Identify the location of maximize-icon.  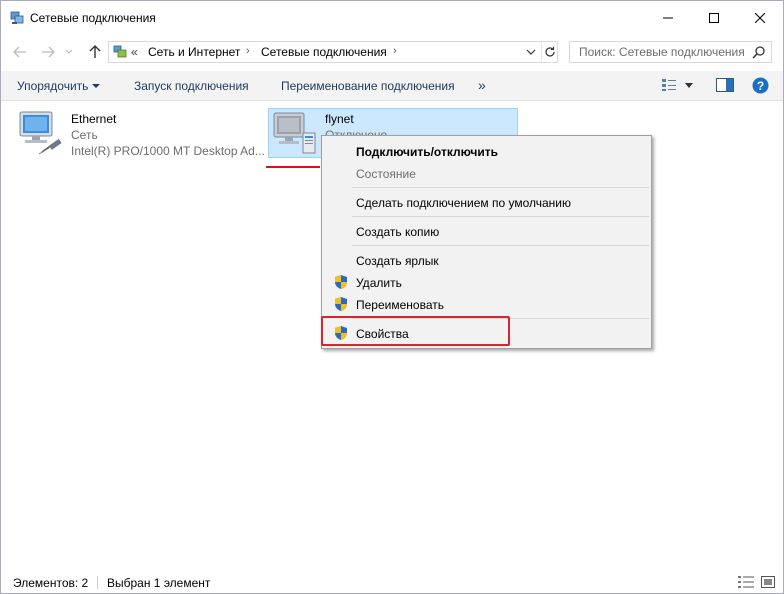
(714, 18).